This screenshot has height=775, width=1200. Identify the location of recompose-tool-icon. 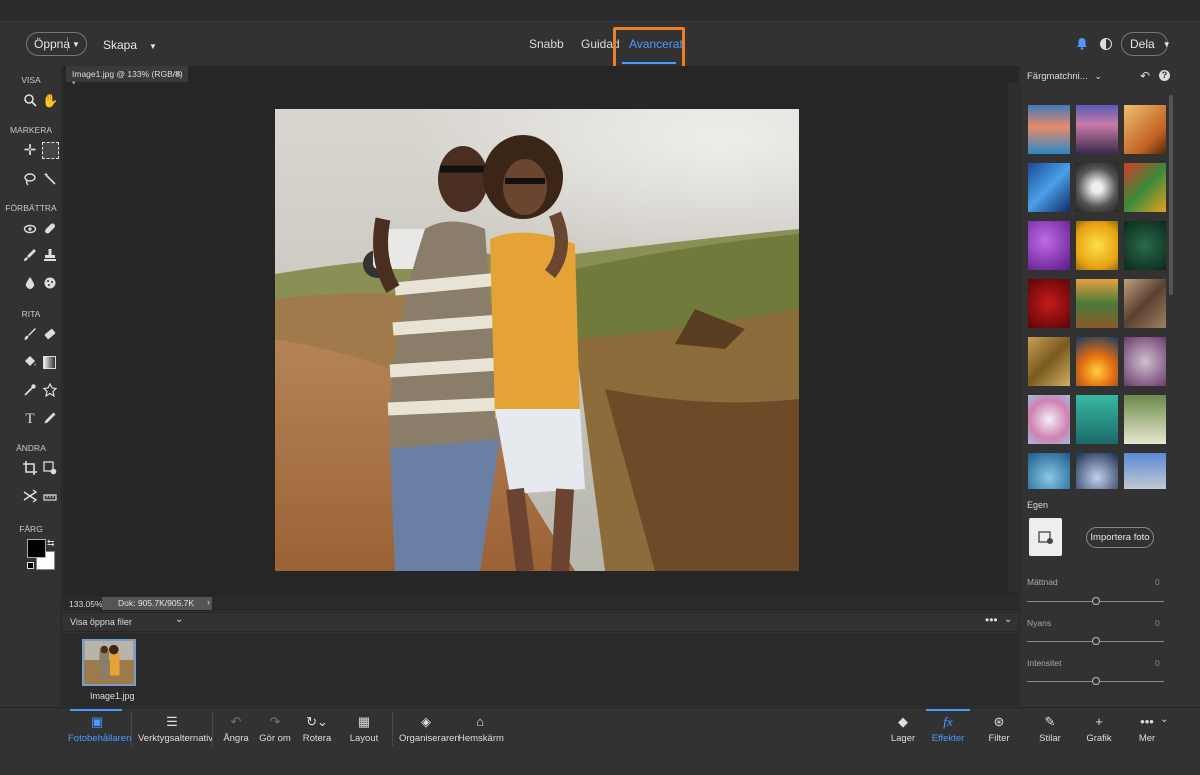
(50, 469).